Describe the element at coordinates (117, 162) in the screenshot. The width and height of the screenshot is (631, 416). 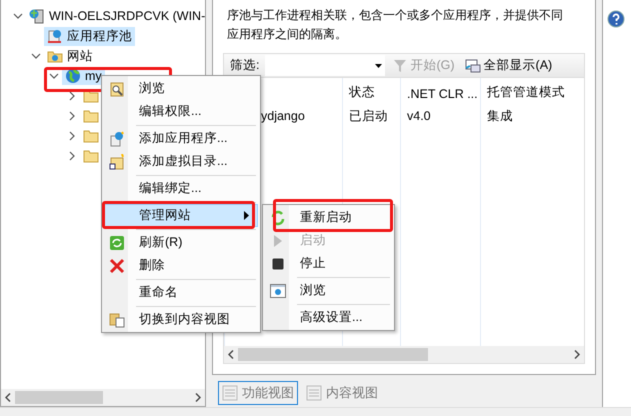
I see `add-folder-icon` at that location.